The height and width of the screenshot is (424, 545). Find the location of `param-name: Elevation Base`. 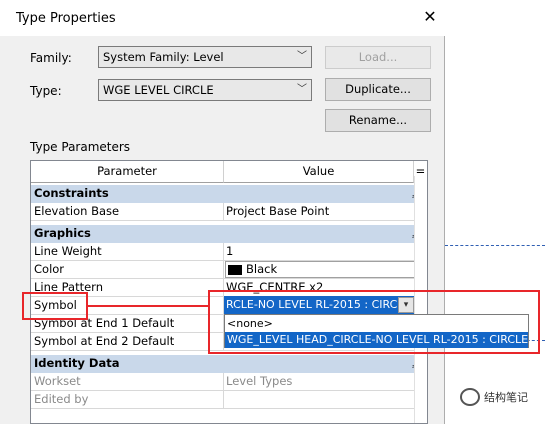

param-name: Elevation Base is located at coordinates (77, 211).